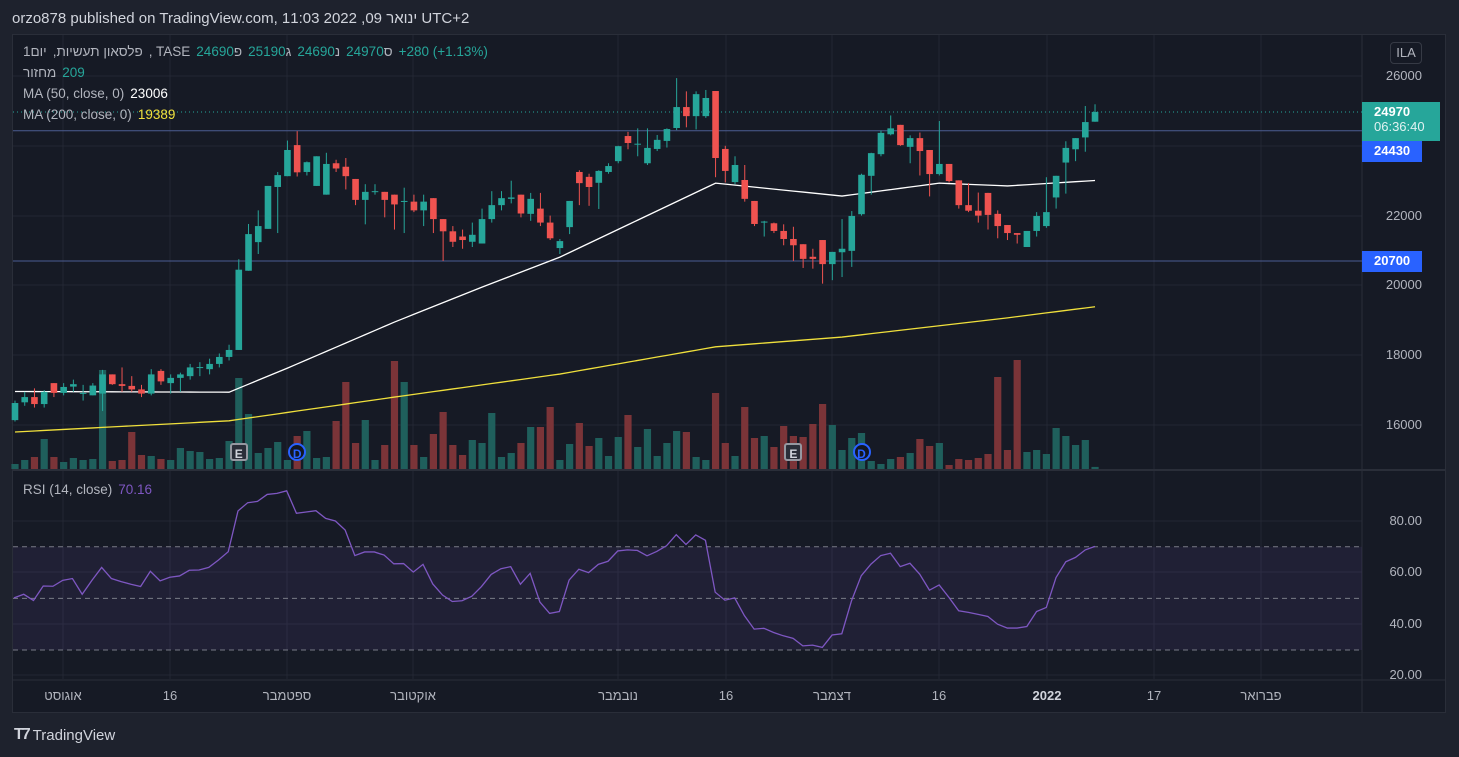 The image size is (1459, 757). What do you see at coordinates (1392, 151) in the screenshot?
I see `level-tag-24430: 24430` at bounding box center [1392, 151].